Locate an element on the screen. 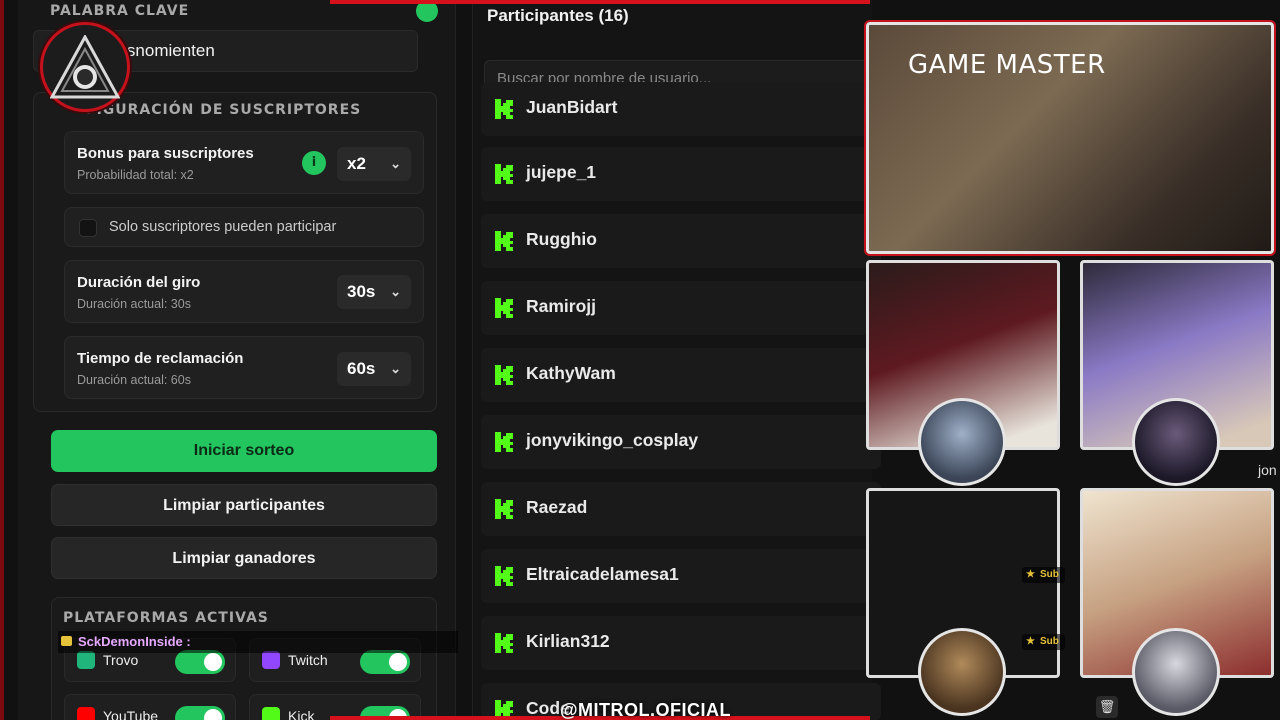  participant-name: KathyWam is located at coordinates (571, 373).